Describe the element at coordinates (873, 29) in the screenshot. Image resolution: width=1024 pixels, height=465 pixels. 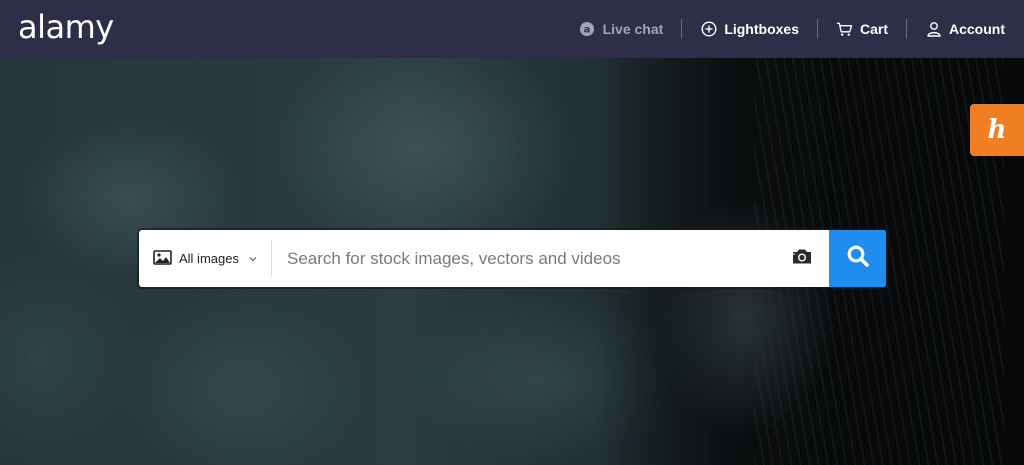
I see `cart-label: Cart` at that location.